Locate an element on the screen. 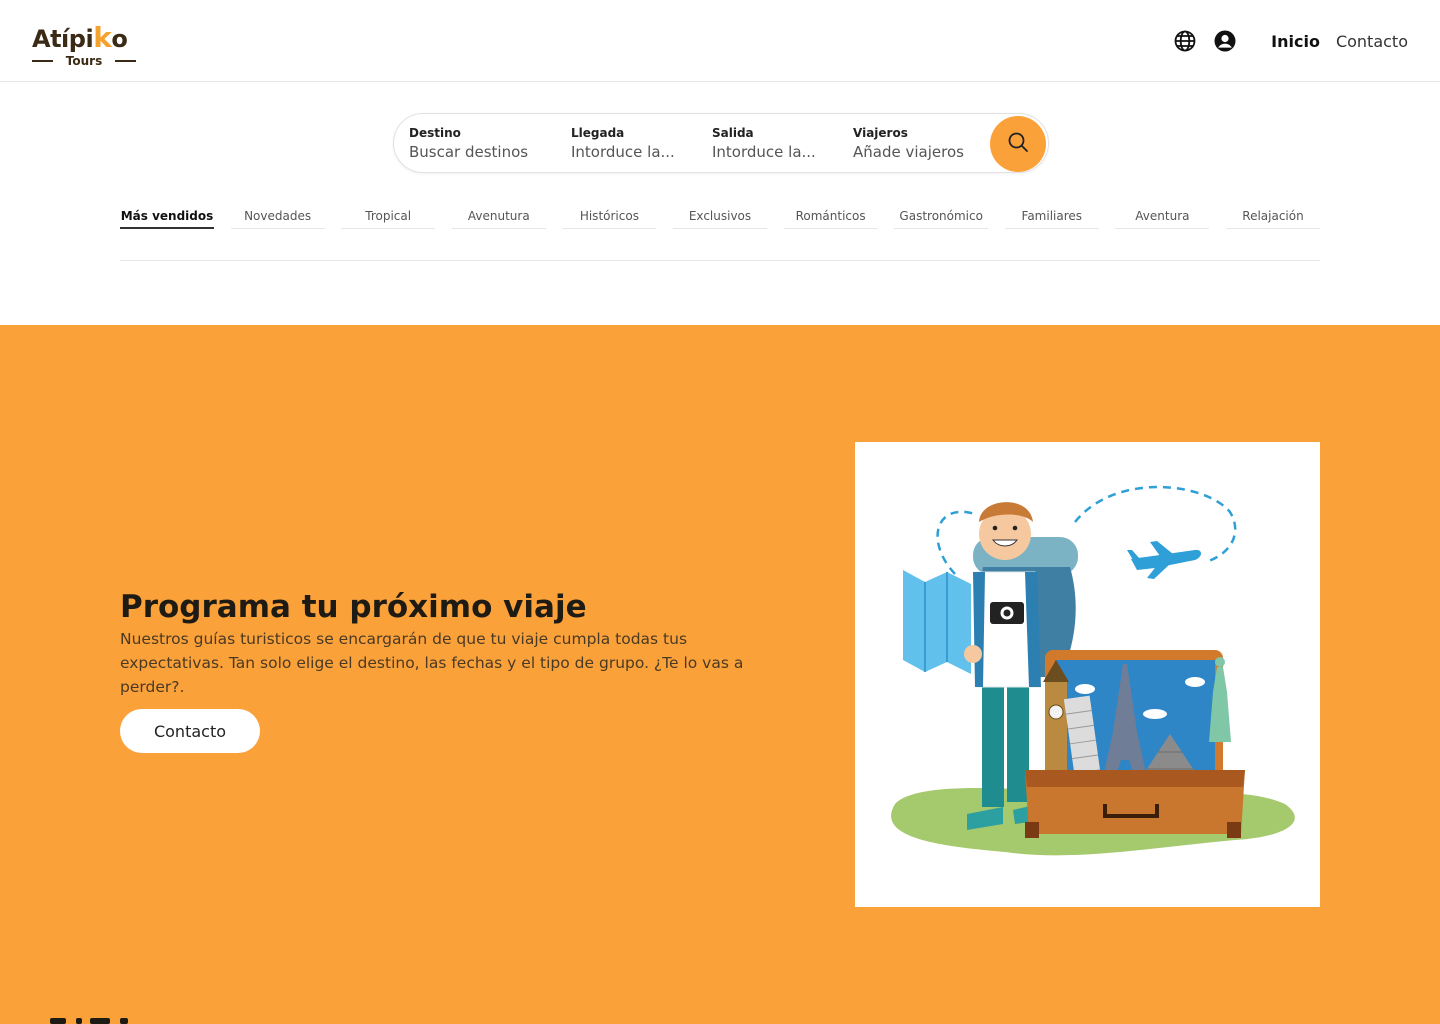  travelers-label: Viajeros is located at coordinates (880, 133).